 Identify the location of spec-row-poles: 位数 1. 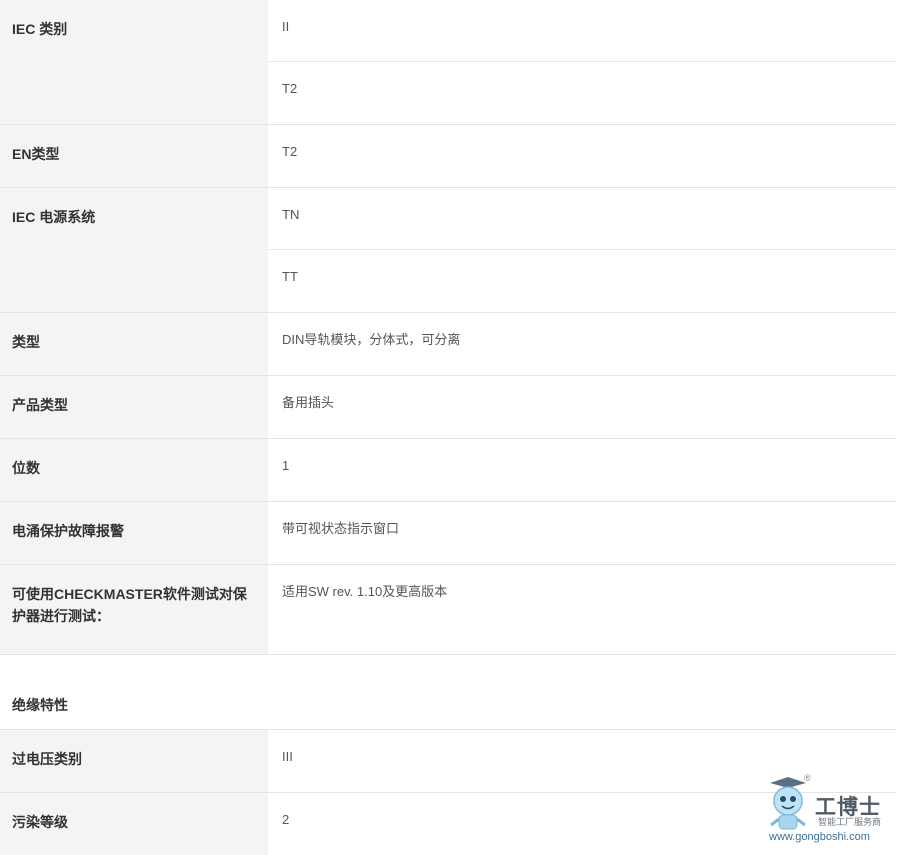
(448, 470).